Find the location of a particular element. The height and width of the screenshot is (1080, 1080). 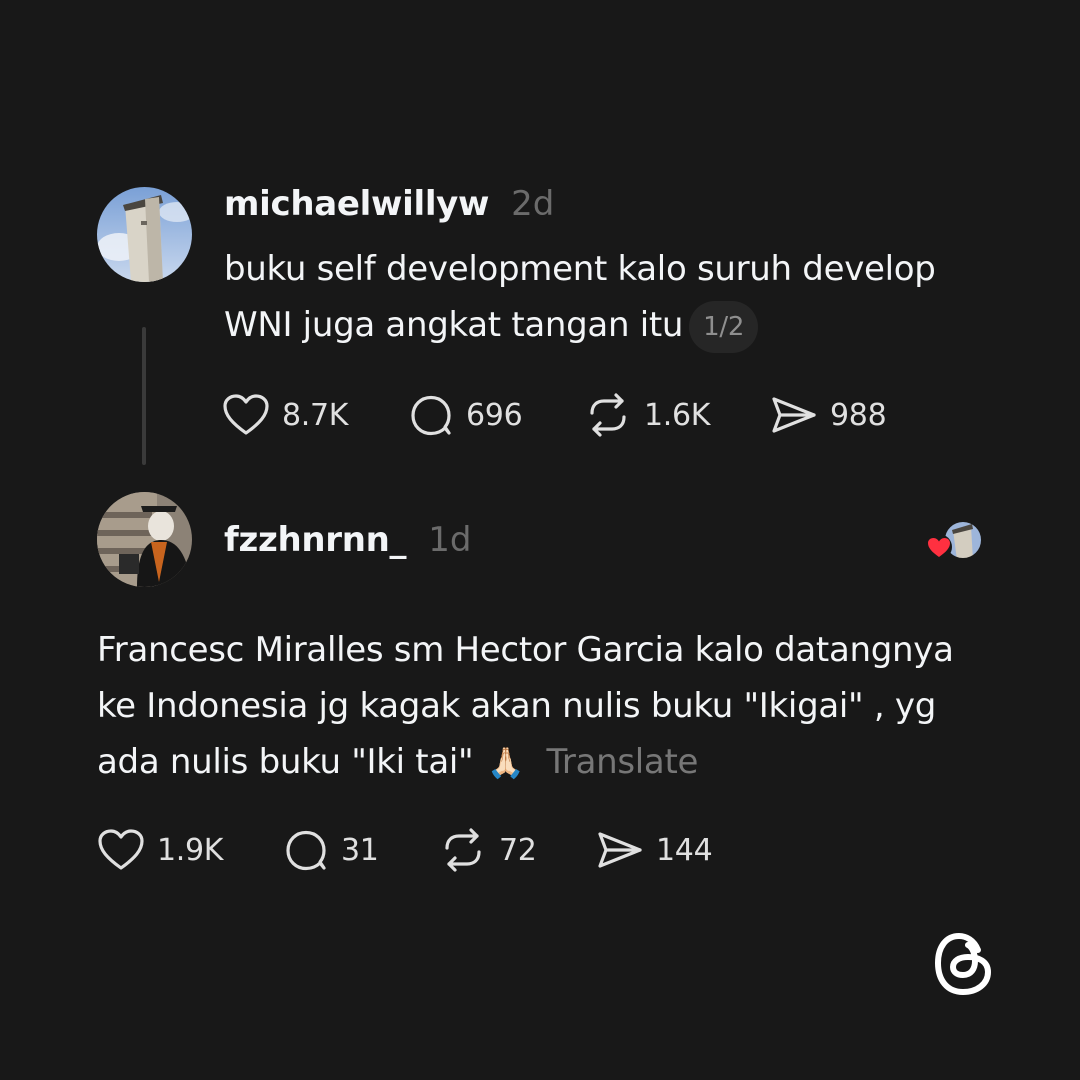

repost-count: 1.6K is located at coordinates (677, 415).